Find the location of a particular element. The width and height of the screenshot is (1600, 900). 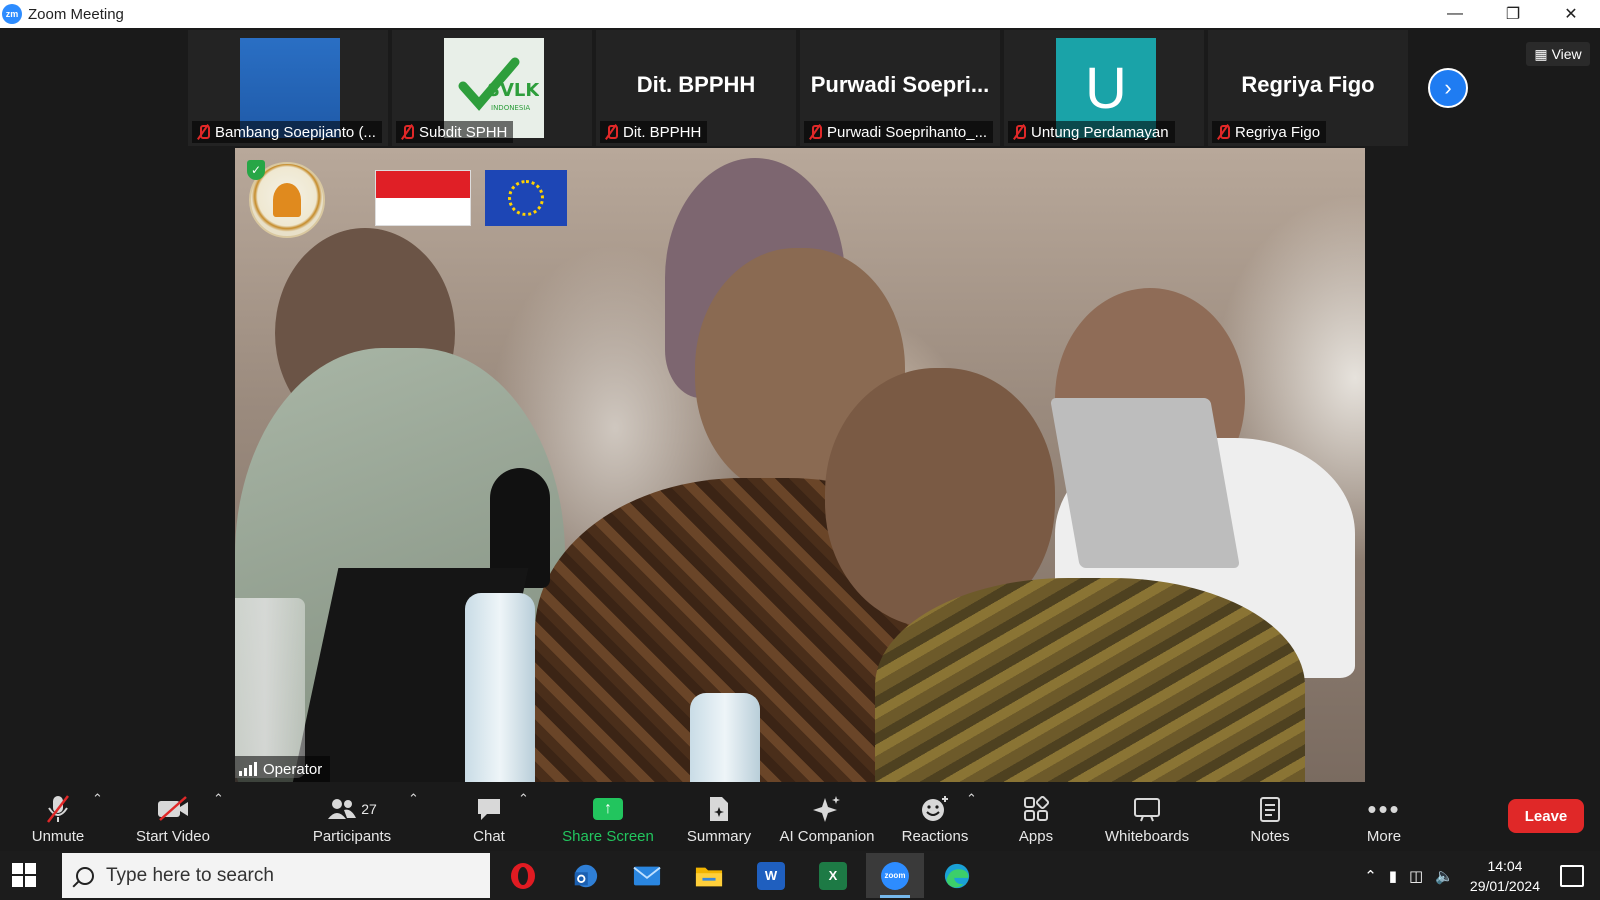

clock: 14:04 29/01/2024 is located at coordinates (1505, 876).